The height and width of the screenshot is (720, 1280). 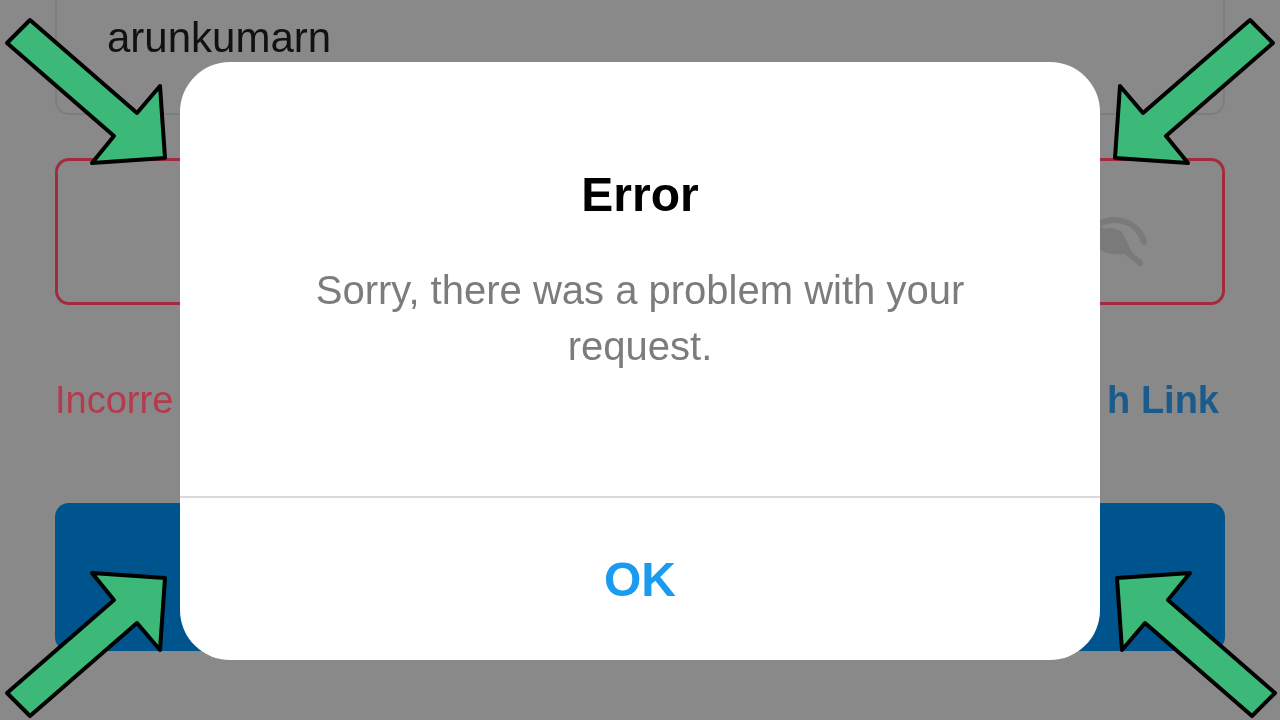 I want to click on dialog-message: Sorry, there was a problem with your request., so click(x=640, y=318).